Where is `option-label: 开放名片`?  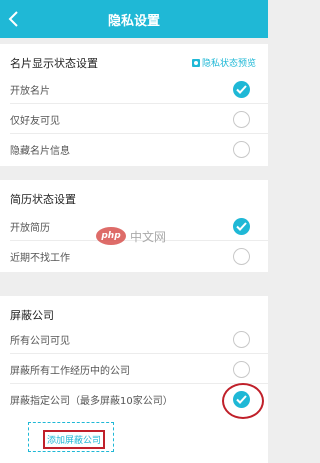 option-label: 开放名片 is located at coordinates (30, 91).